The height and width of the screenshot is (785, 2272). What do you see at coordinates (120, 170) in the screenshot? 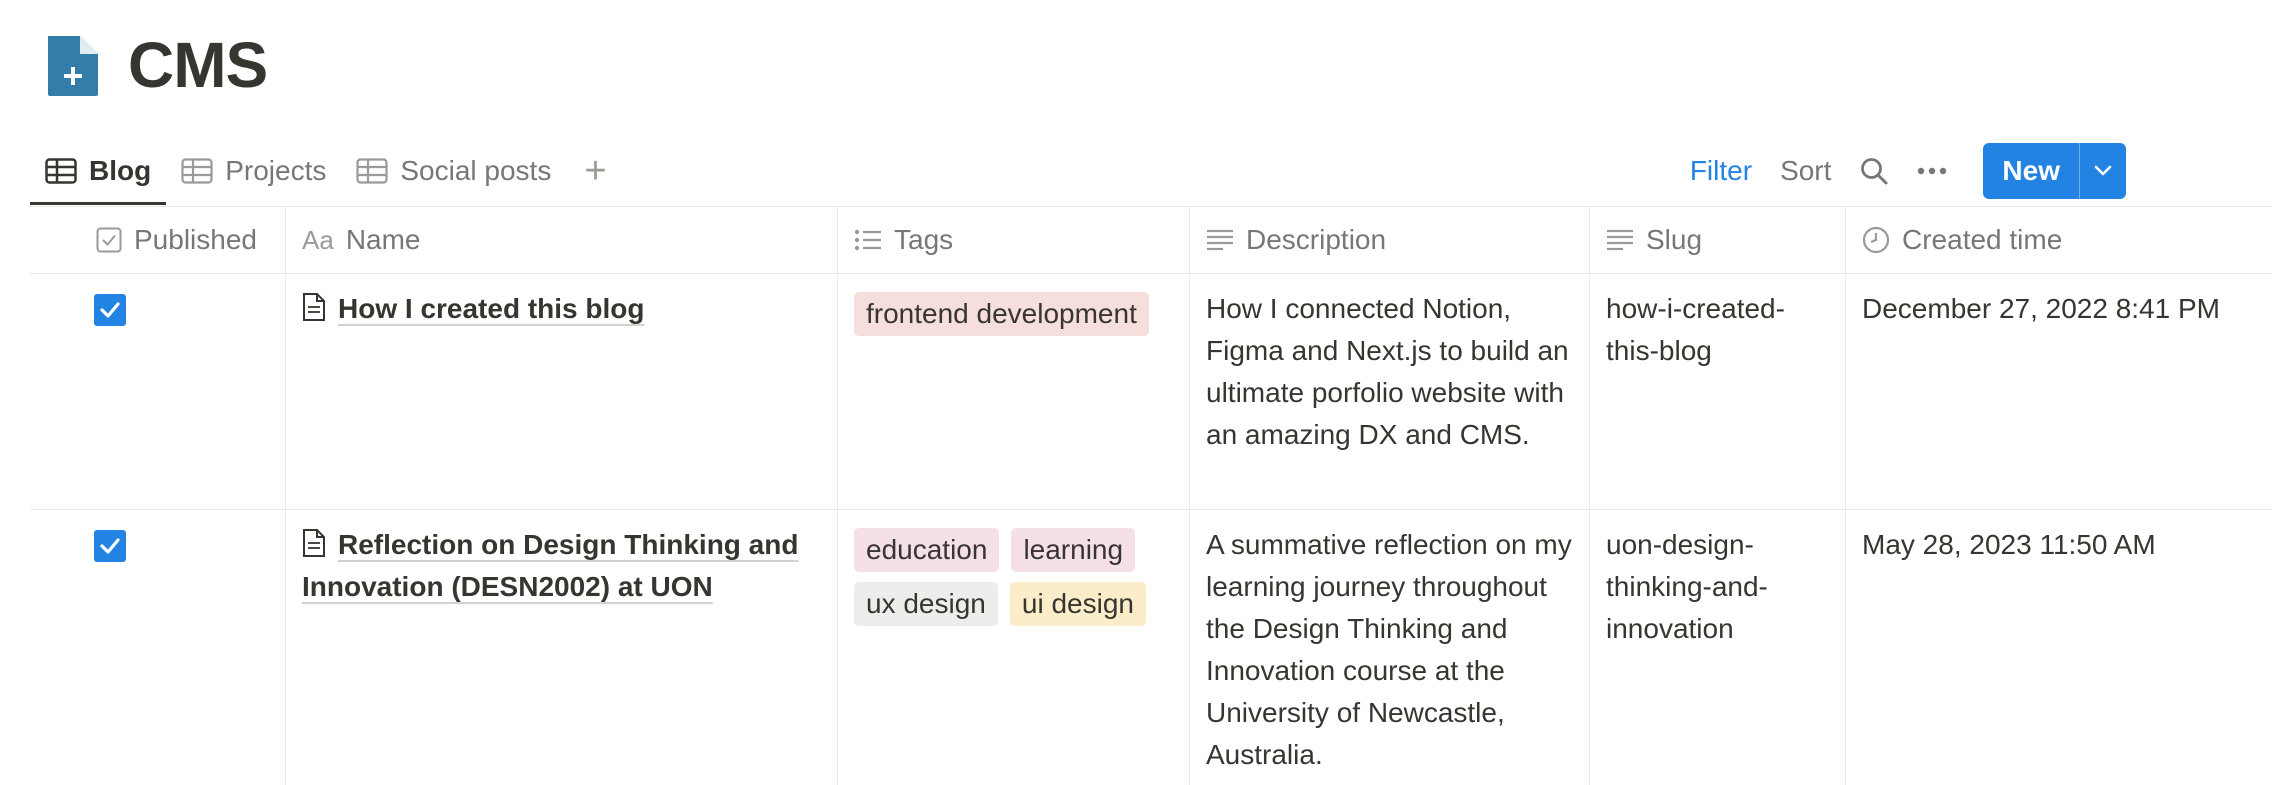
I see `tab-label: Blog` at bounding box center [120, 170].